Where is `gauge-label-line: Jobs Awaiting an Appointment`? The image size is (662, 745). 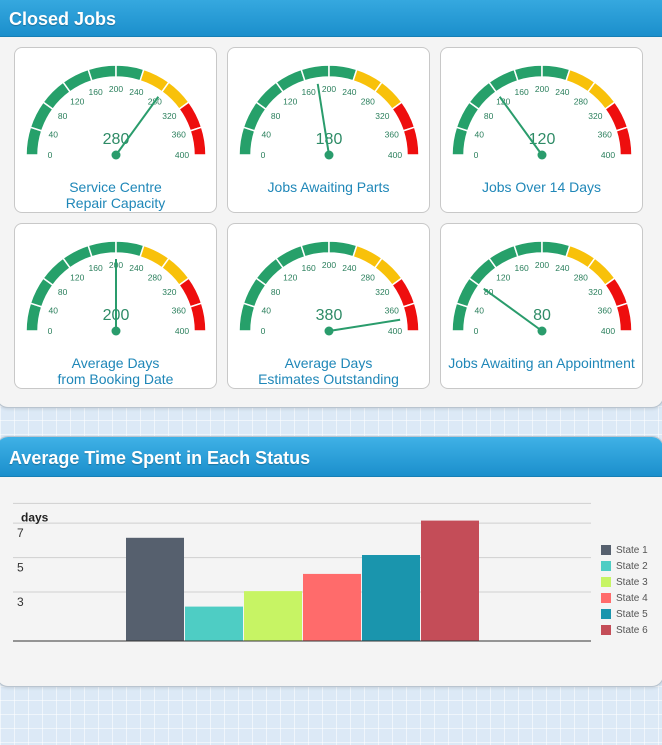 gauge-label-line: Jobs Awaiting an Appointment is located at coordinates (541, 363).